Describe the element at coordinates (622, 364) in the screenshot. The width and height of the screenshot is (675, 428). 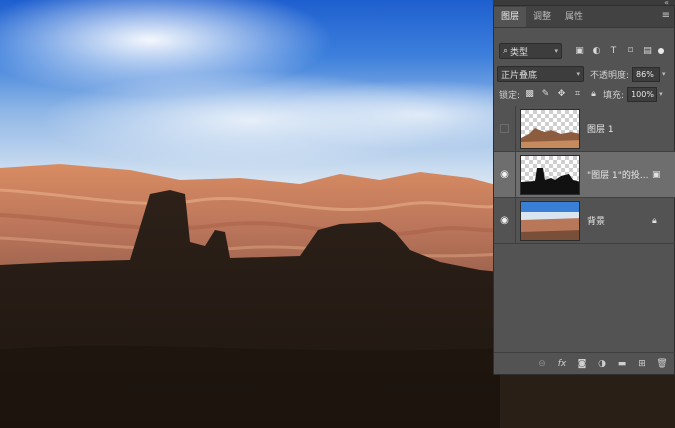
I see `group-folder-icon: ▬` at that location.